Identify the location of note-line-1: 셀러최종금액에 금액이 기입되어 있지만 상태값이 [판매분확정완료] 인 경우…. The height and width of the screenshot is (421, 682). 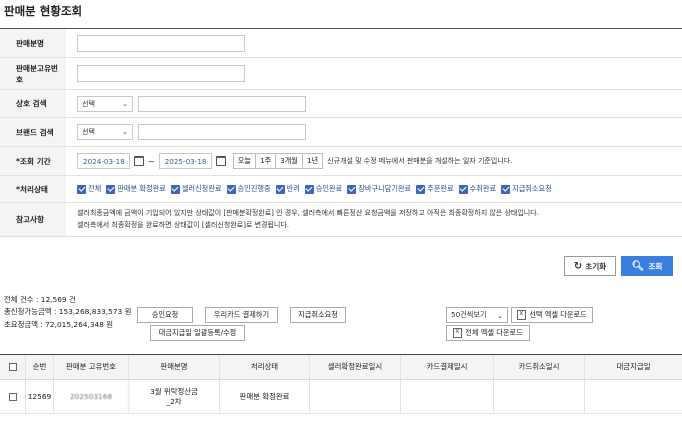
(308, 213).